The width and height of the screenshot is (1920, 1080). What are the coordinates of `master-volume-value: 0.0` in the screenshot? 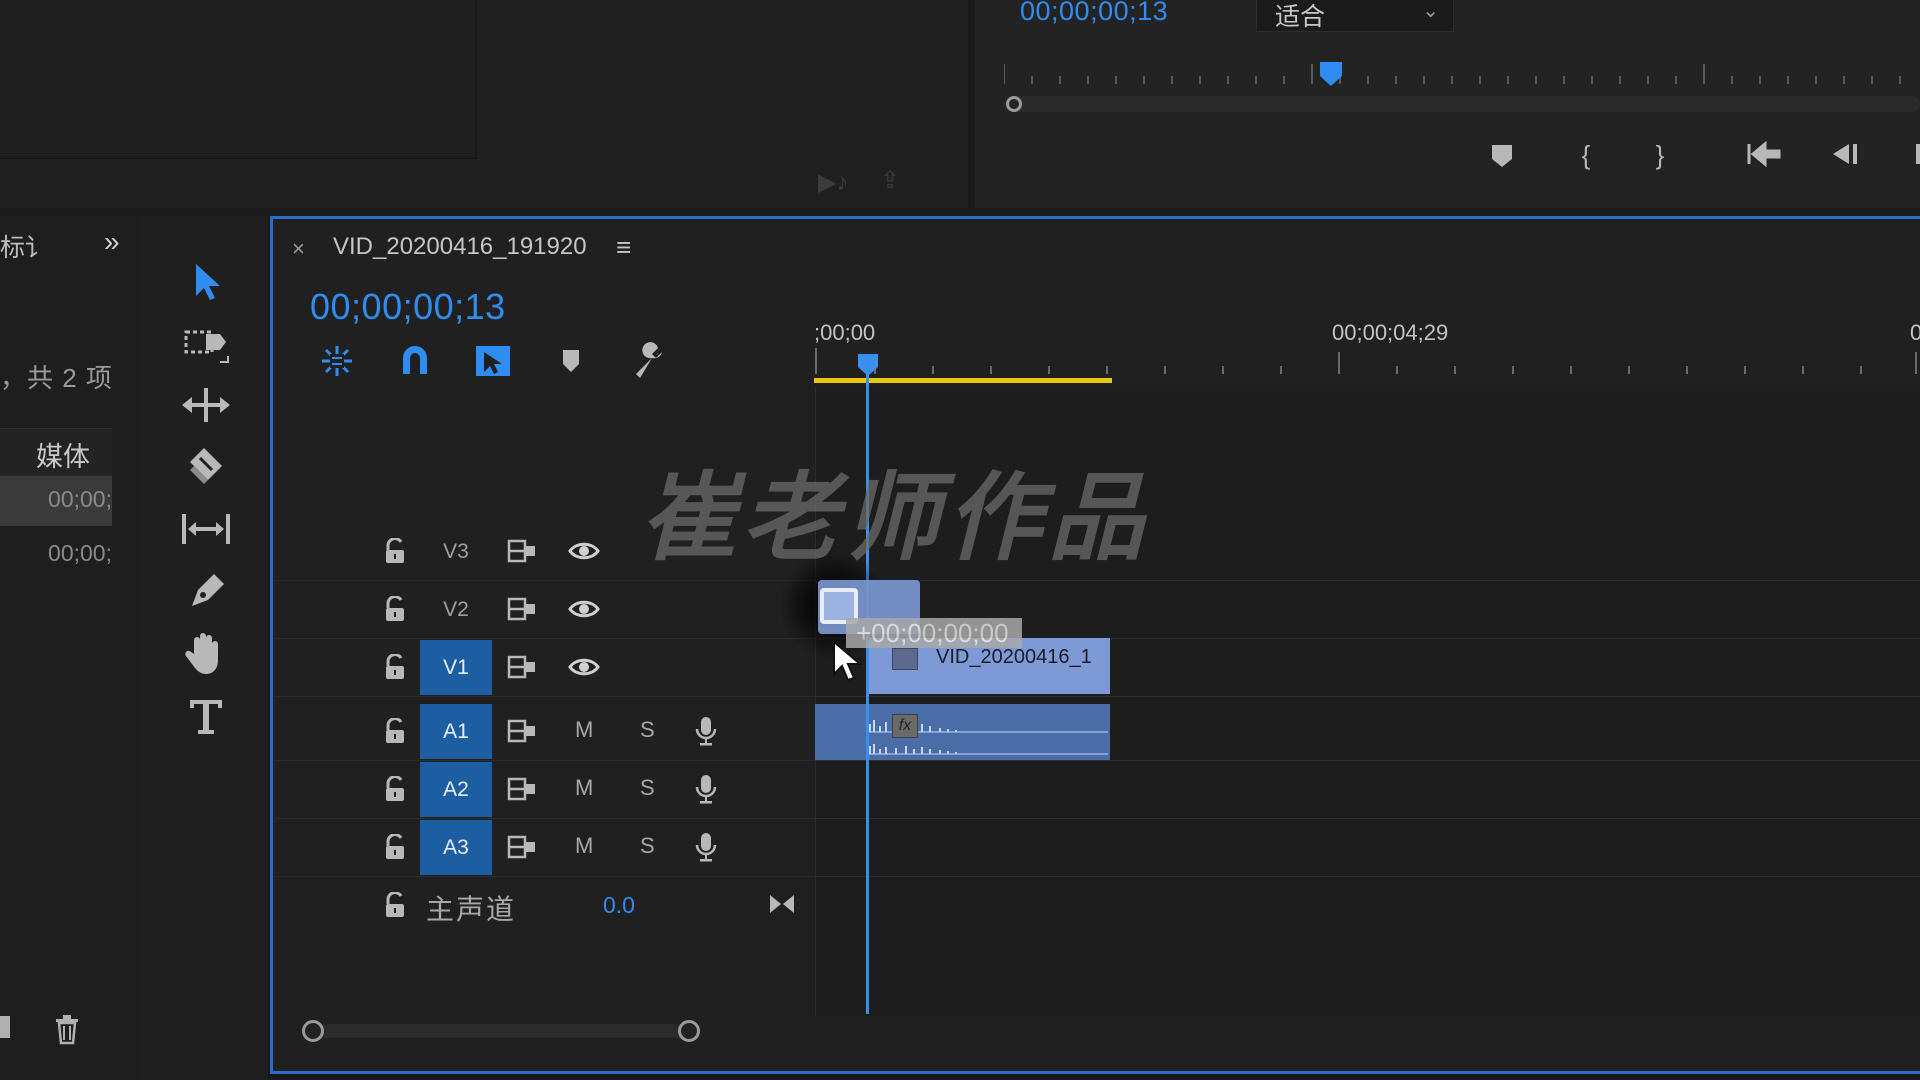 It's located at (619, 905).